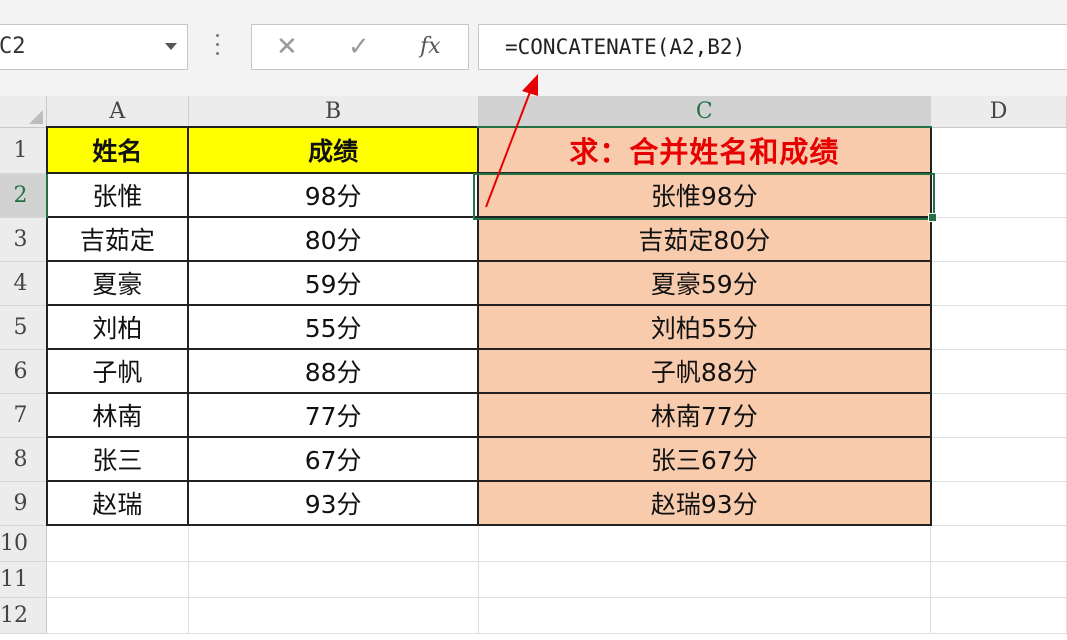 The width and height of the screenshot is (1067, 640). I want to click on row-header-8: 8, so click(23, 459).